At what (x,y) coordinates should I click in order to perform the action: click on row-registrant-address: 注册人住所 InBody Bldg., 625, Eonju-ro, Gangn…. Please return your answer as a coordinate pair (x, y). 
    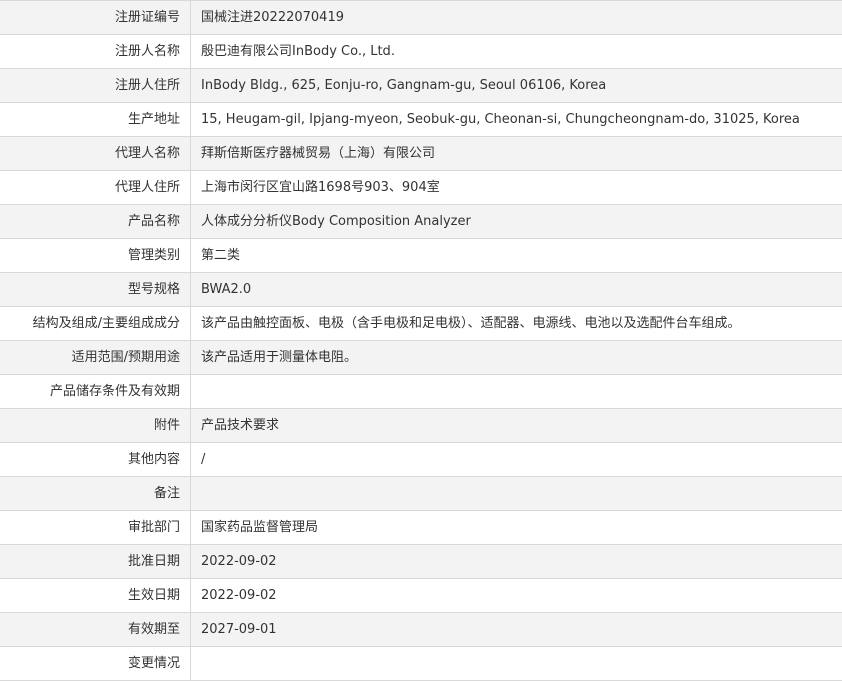
    Looking at the image, I should click on (421, 86).